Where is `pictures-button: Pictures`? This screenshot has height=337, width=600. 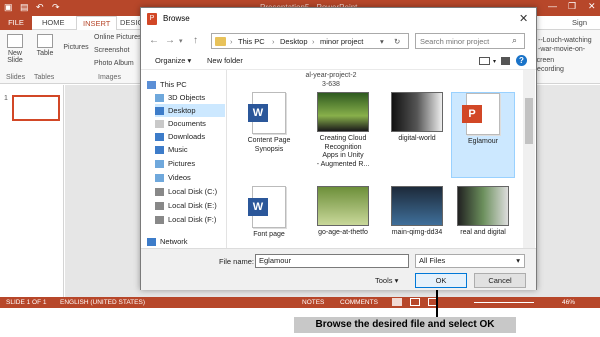 pictures-button: Pictures is located at coordinates (76, 47).